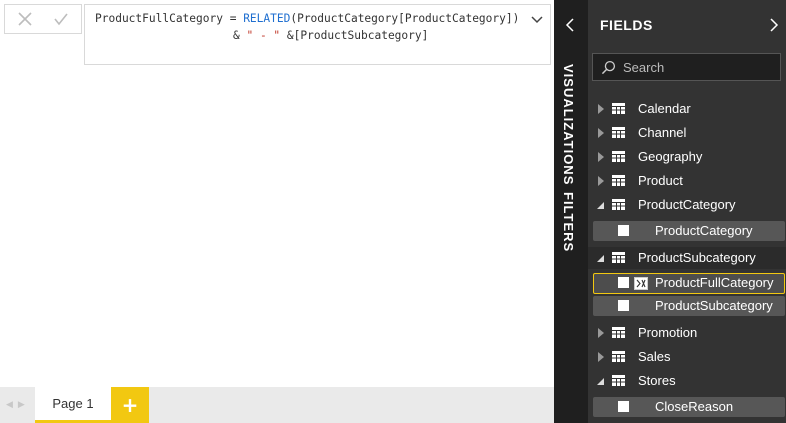 The width and height of the screenshot is (786, 423). What do you see at coordinates (18, 405) in the screenshot?
I see `page-nav-arrows: ◀▶` at bounding box center [18, 405].